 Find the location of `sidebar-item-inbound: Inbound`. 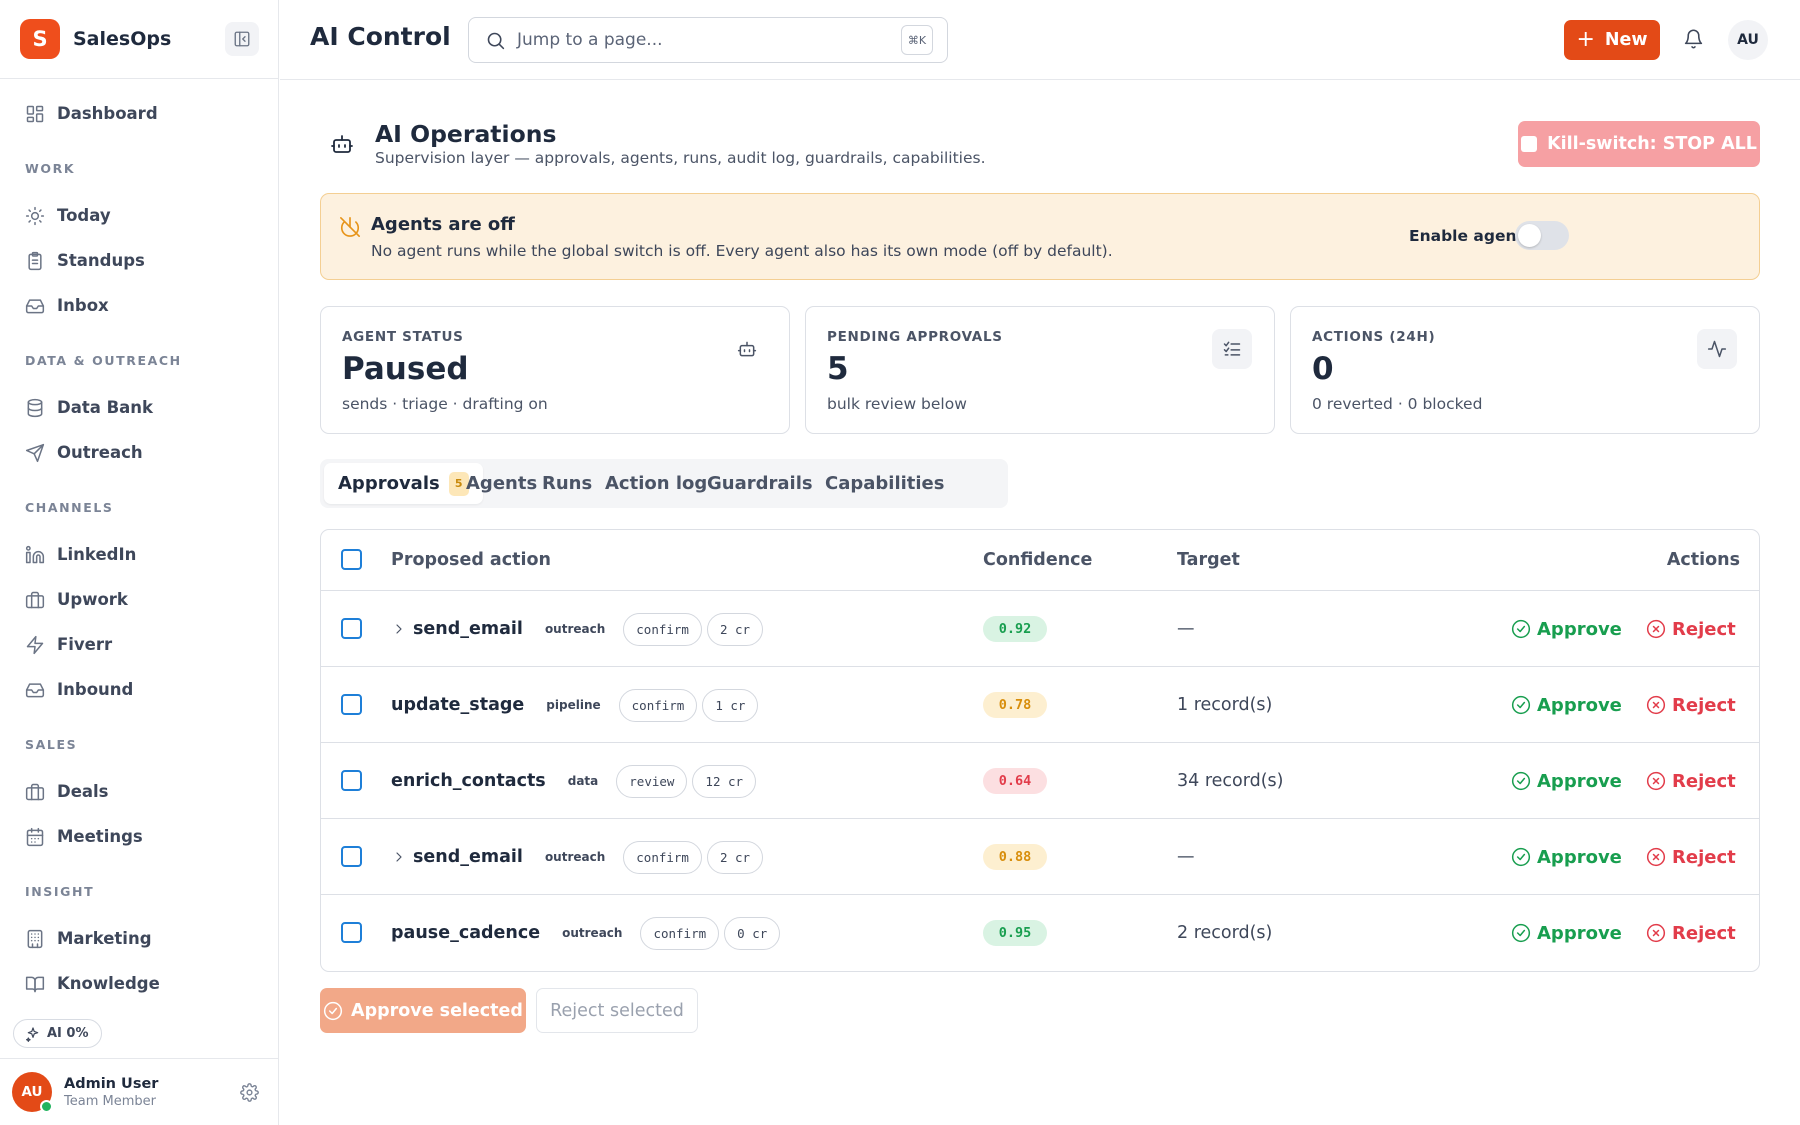

sidebar-item-inbound: Inbound is located at coordinates (139, 689).